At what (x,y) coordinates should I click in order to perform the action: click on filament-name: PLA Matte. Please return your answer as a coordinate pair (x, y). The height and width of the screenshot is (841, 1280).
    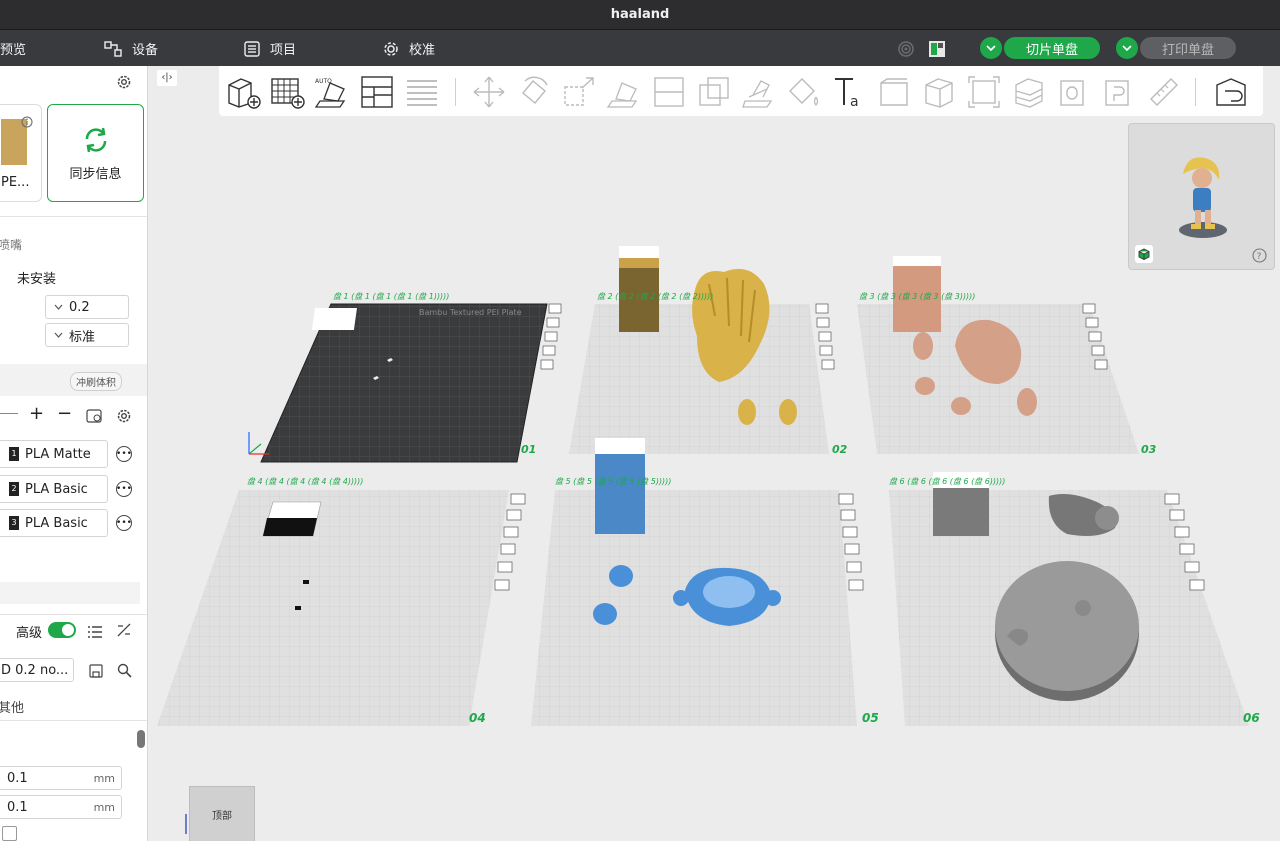
    Looking at the image, I should click on (58, 454).